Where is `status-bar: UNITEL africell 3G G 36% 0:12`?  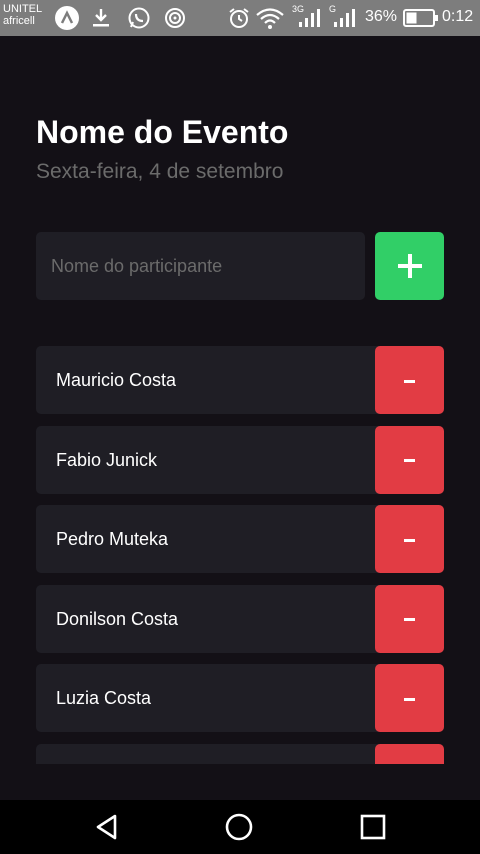
status-bar: UNITEL africell 3G G 36% 0:12 is located at coordinates (240, 18).